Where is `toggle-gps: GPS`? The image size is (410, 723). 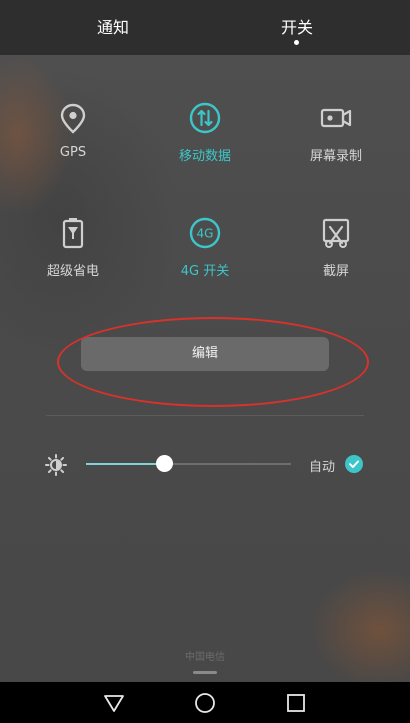 toggle-gps: GPS is located at coordinates (73, 130).